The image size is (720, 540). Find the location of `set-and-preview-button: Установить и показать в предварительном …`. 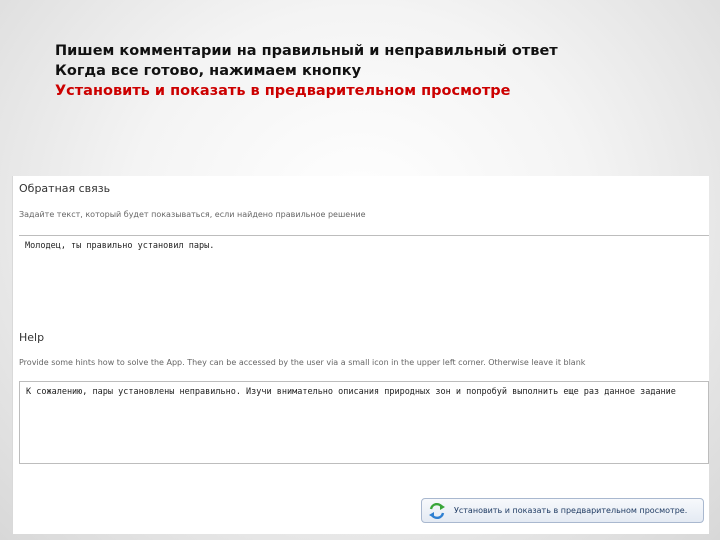

set-and-preview-button: Установить и показать в предварительном … is located at coordinates (562, 510).